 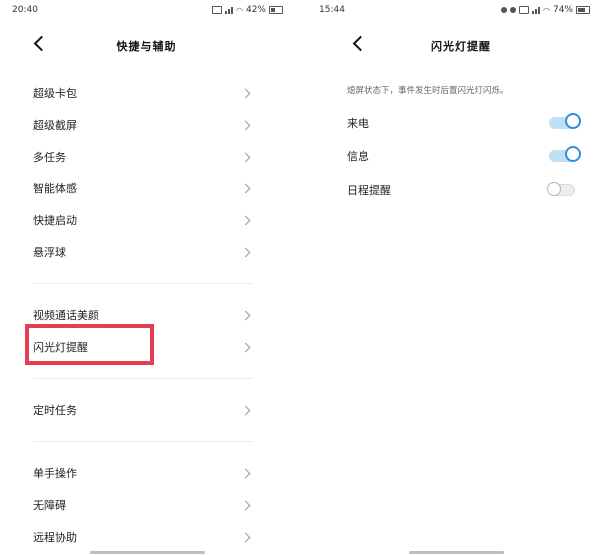 What do you see at coordinates (55, 473) in the screenshot?
I see `menu-item-label: 单手操作` at bounding box center [55, 473].